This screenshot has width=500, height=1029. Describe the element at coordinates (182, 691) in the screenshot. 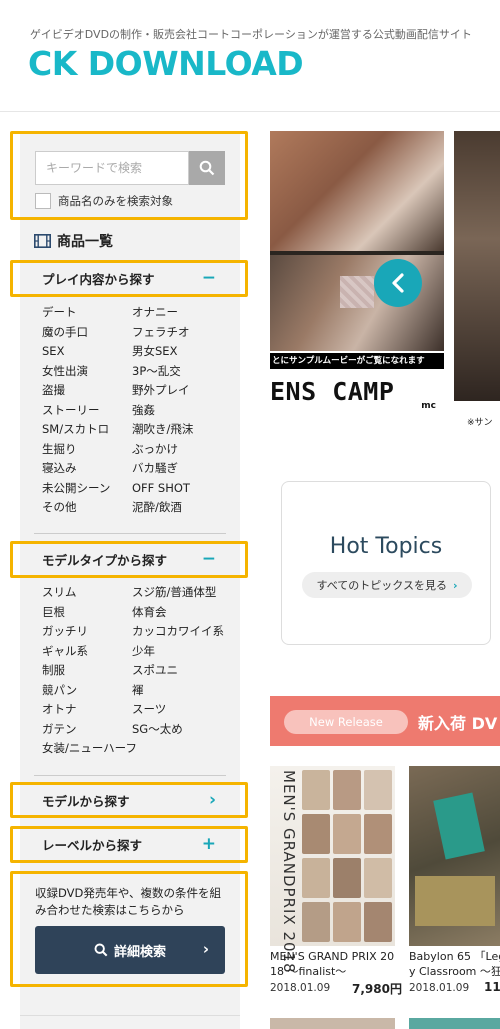

I see `category-link: 褌` at that location.